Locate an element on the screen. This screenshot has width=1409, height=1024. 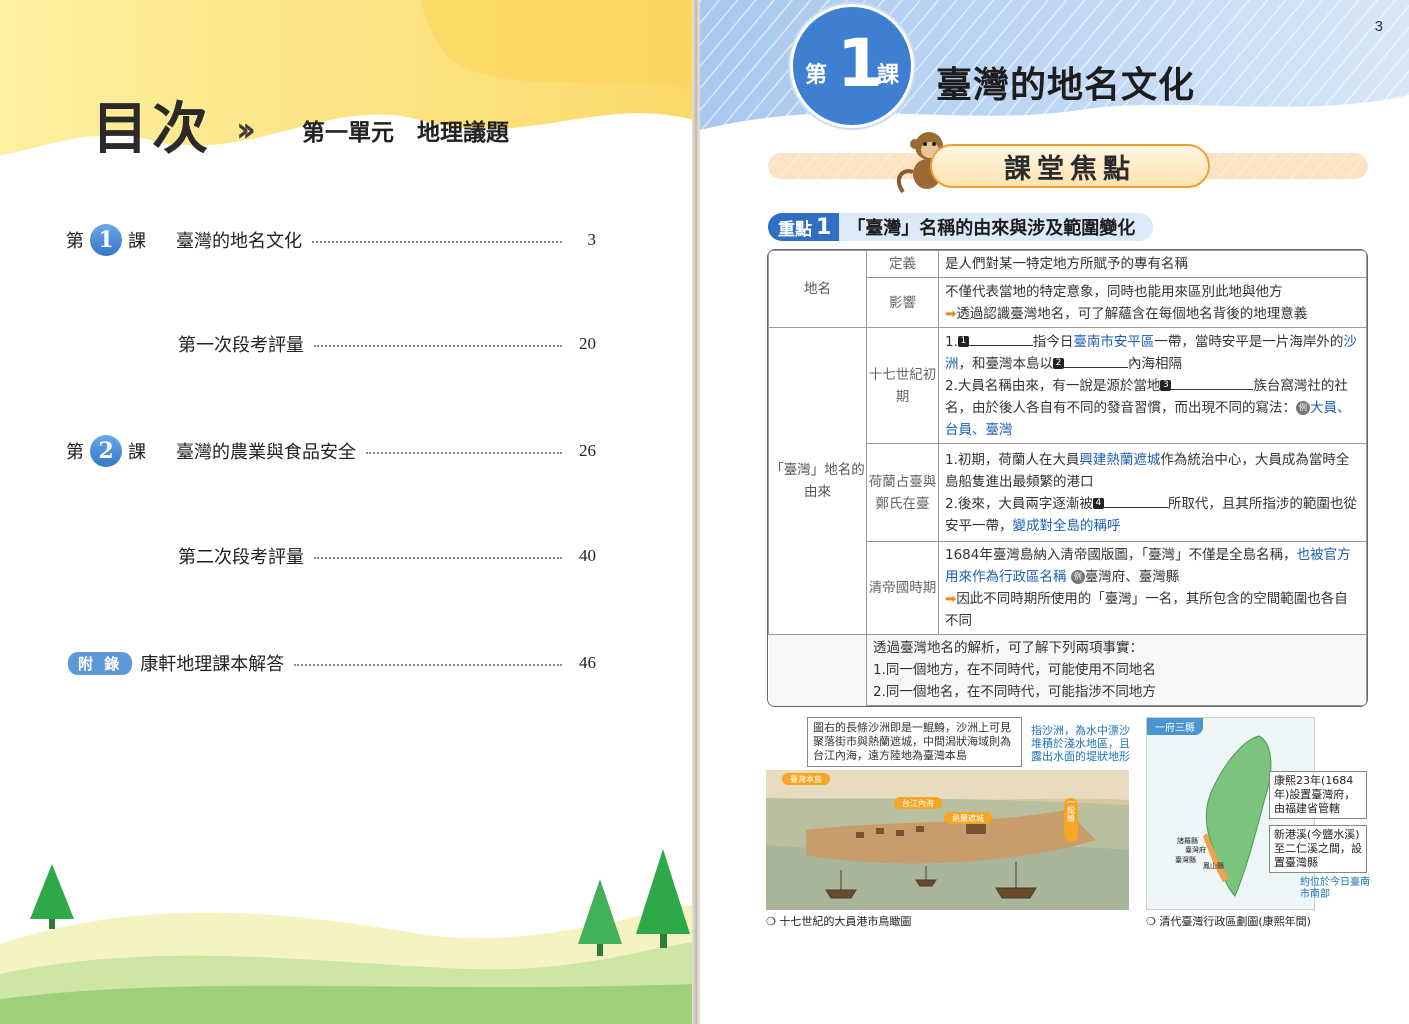
toc-item-appendix: 附 錄 康軒地理課本解答 46 is located at coordinates (332, 663).